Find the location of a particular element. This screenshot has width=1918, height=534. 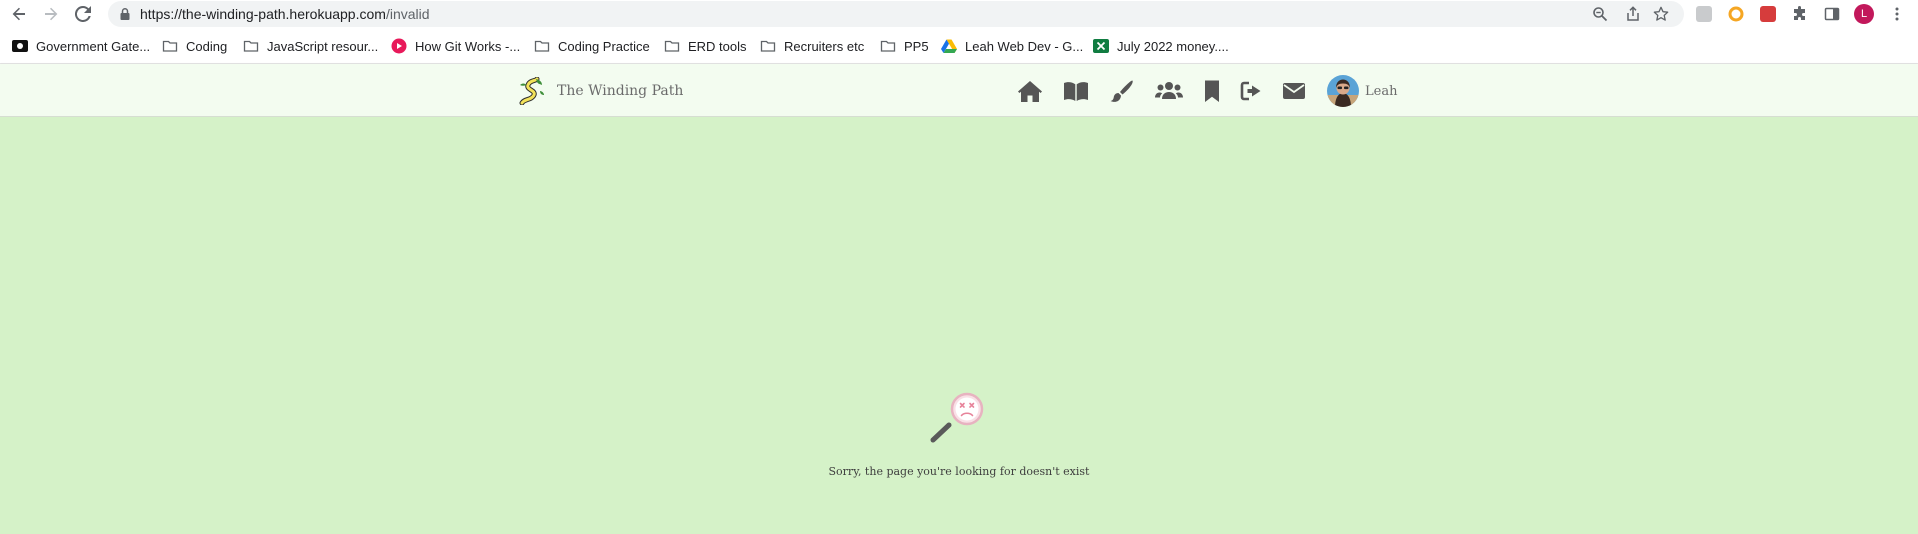

bookmark-label: Coding is located at coordinates (207, 46).